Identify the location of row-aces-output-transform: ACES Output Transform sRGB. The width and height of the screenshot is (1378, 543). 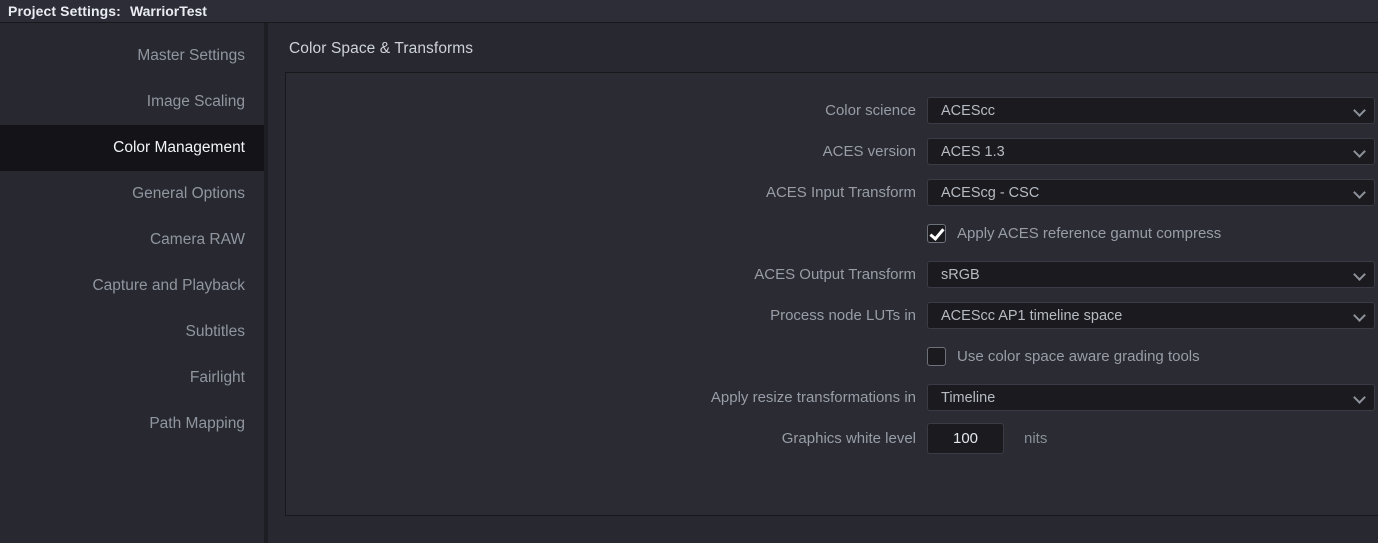
(832, 274).